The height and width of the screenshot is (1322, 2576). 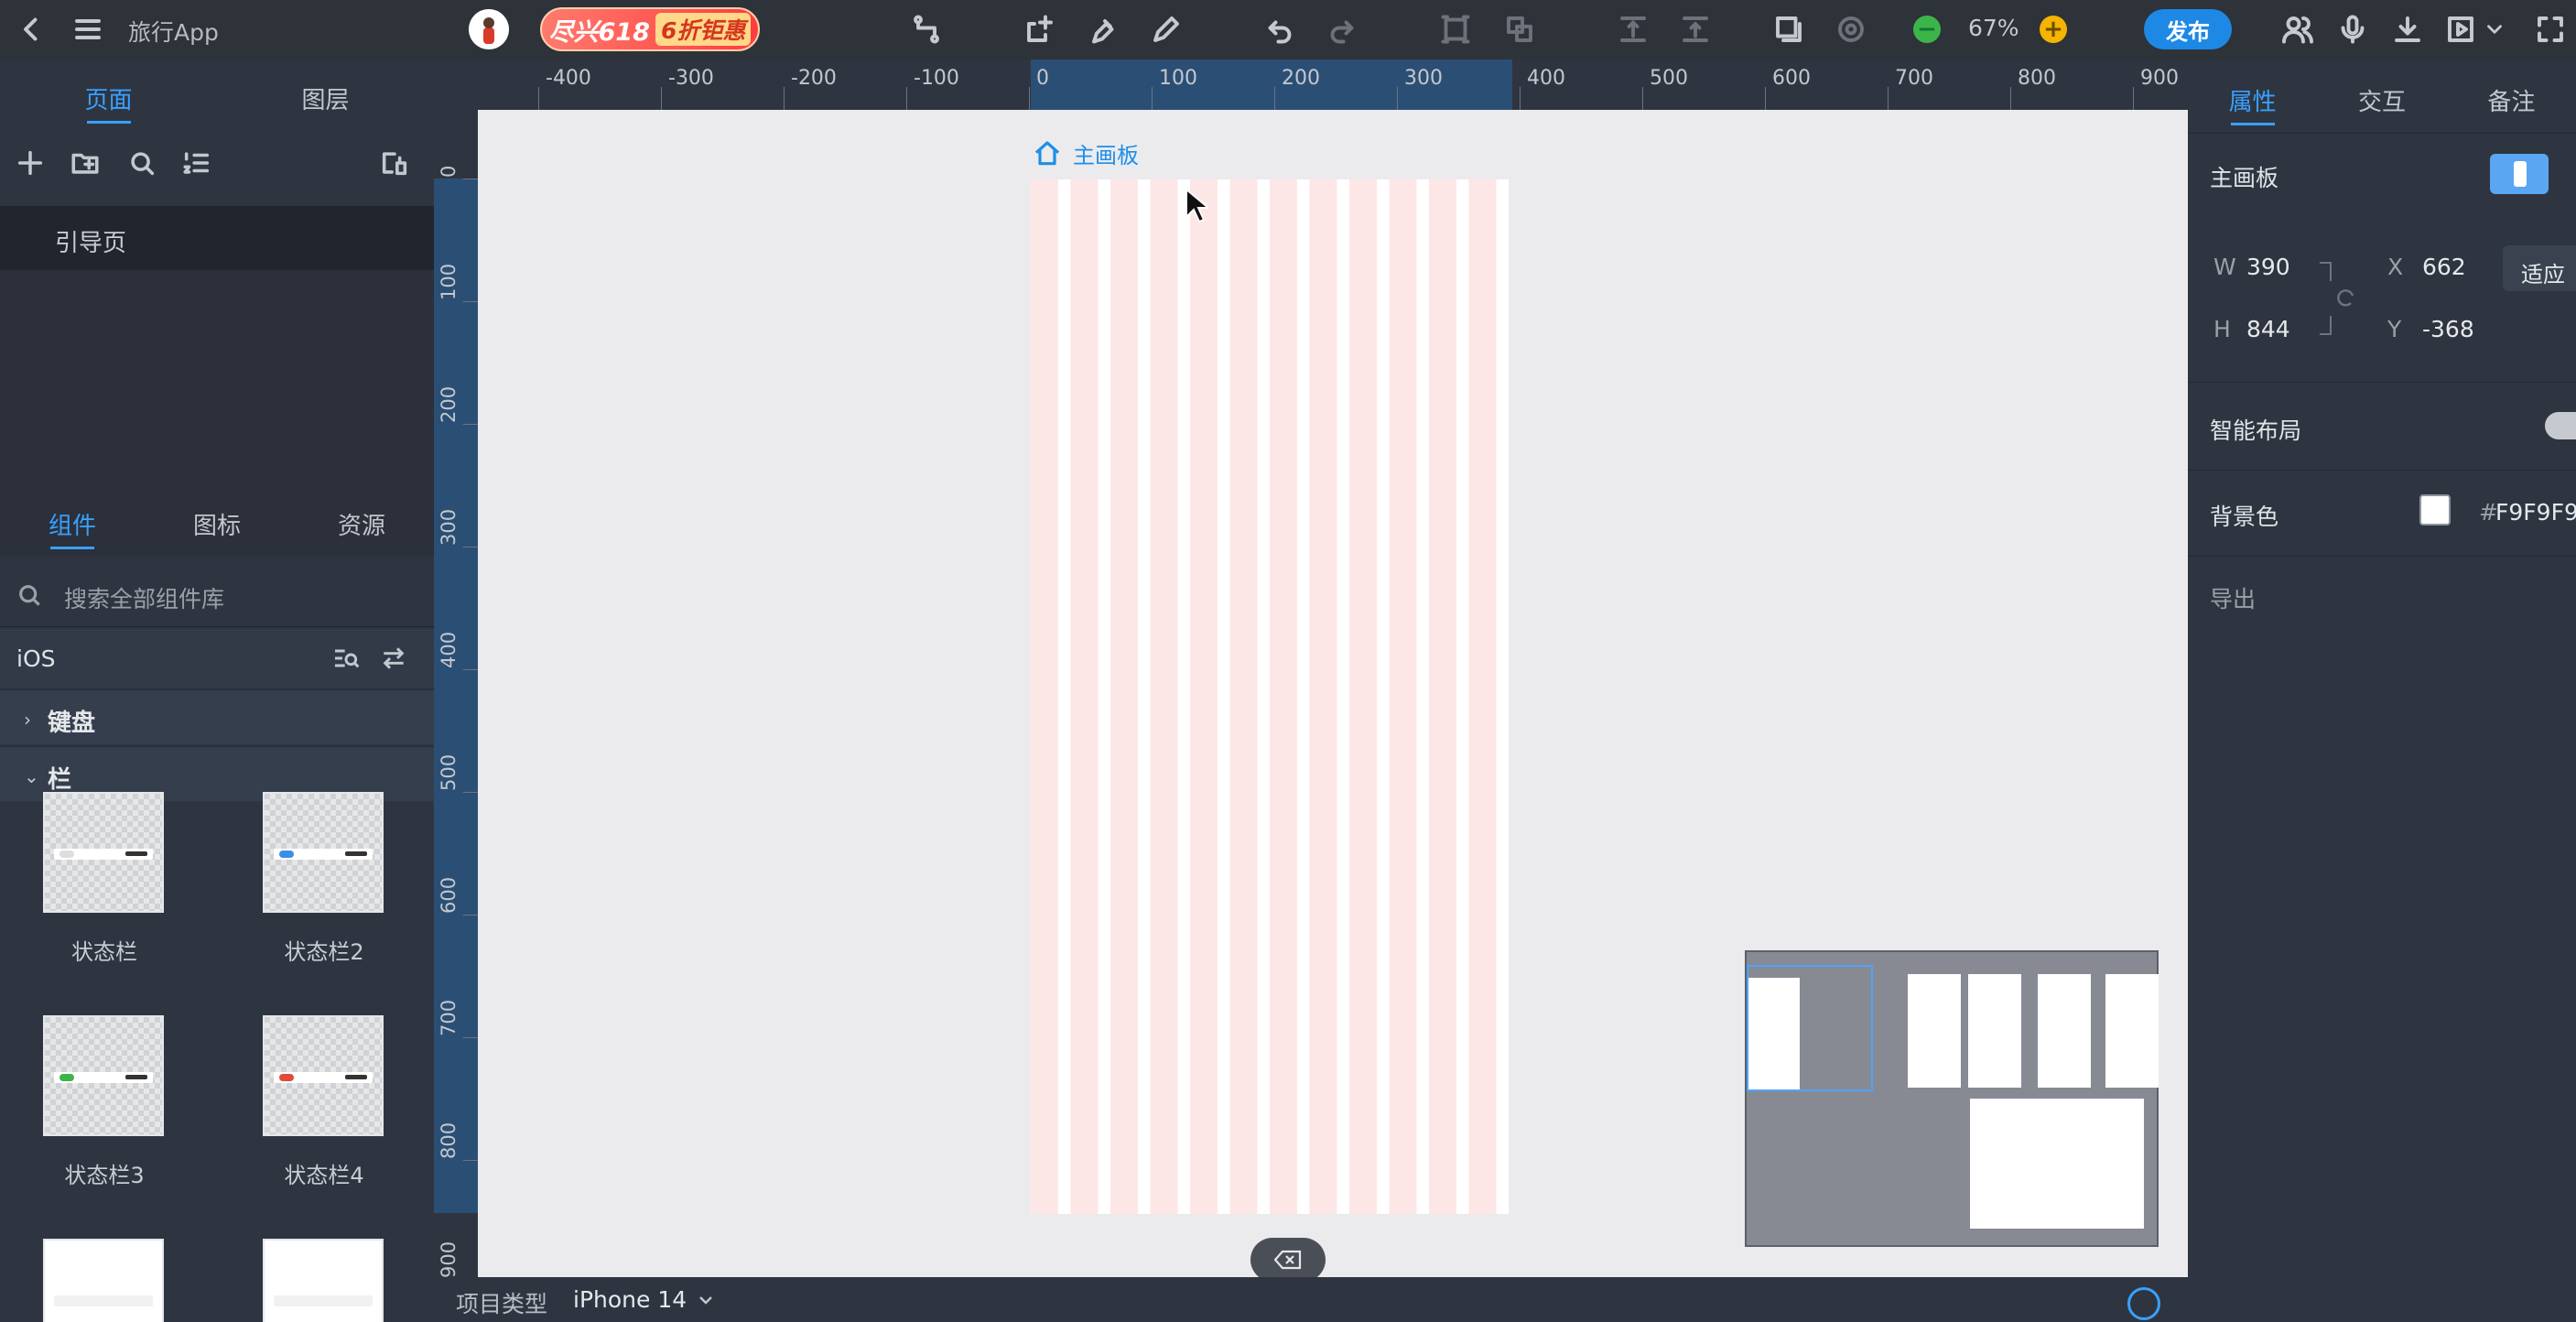 What do you see at coordinates (1633, 29) in the screenshot?
I see `align-center-icon` at bounding box center [1633, 29].